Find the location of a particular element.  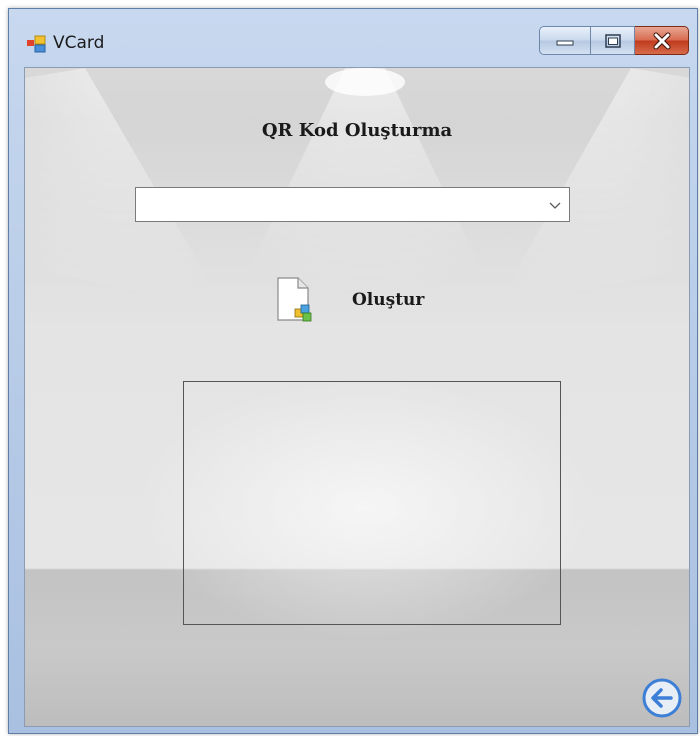

maximize-icon is located at coordinates (612, 40).